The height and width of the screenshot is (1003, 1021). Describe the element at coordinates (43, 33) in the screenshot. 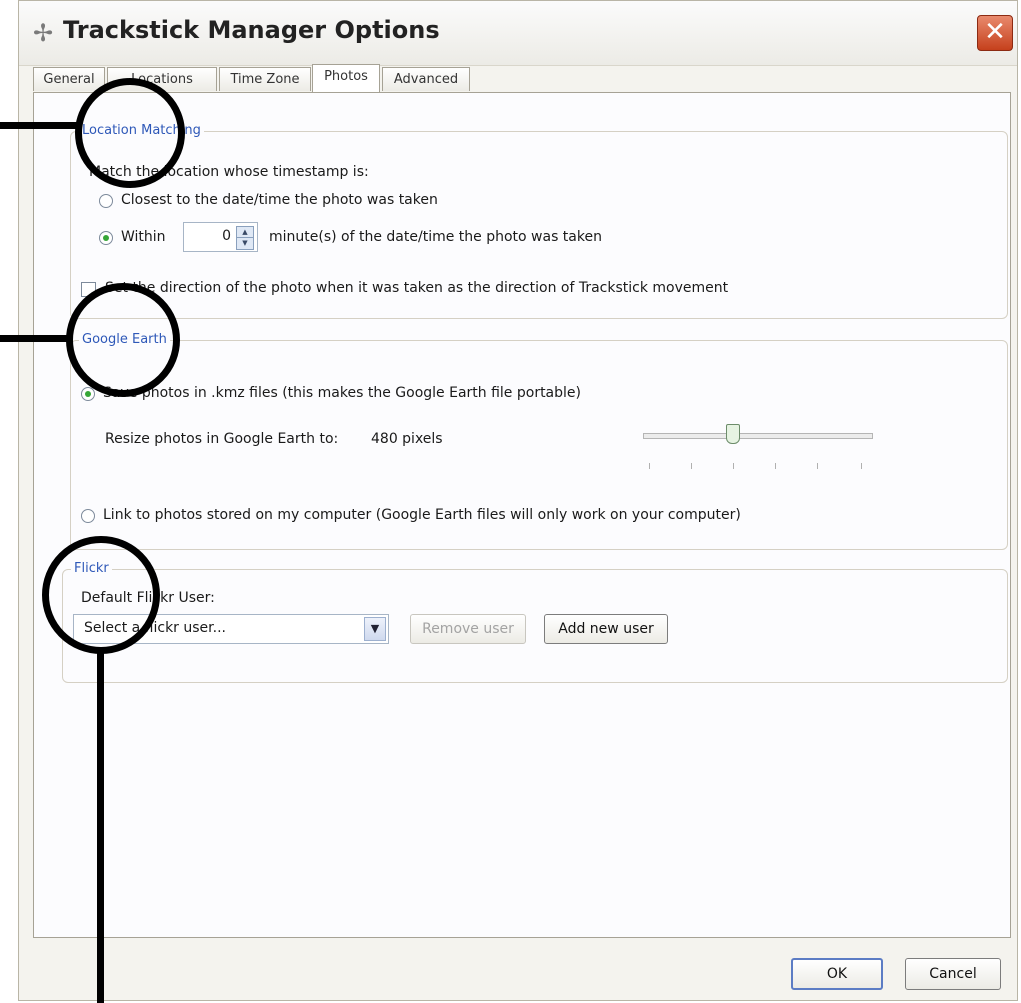

I see `app-icon: ✢` at that location.